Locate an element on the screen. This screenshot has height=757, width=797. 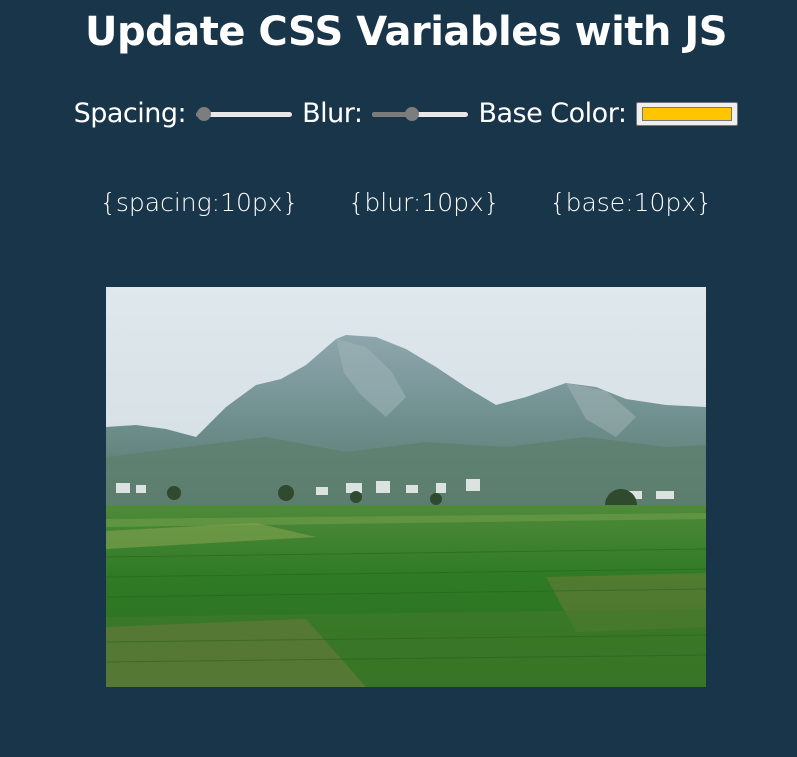
base-value-text: {base:10px} is located at coordinates (630, 202).